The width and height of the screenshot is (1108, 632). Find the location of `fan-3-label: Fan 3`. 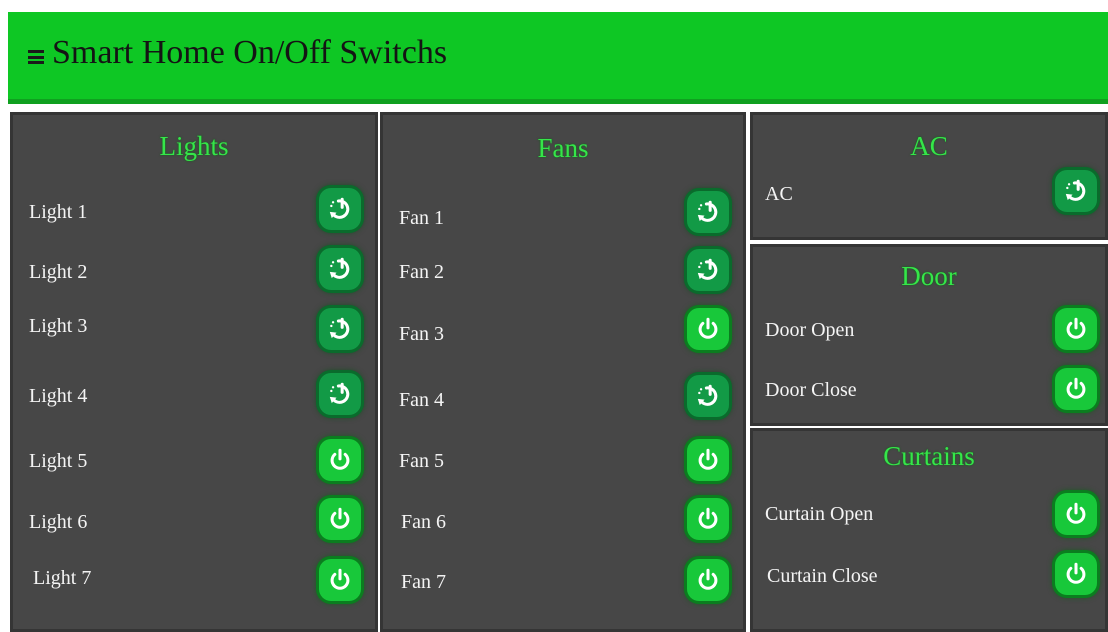

fan-3-label: Fan 3 is located at coordinates (421, 334).